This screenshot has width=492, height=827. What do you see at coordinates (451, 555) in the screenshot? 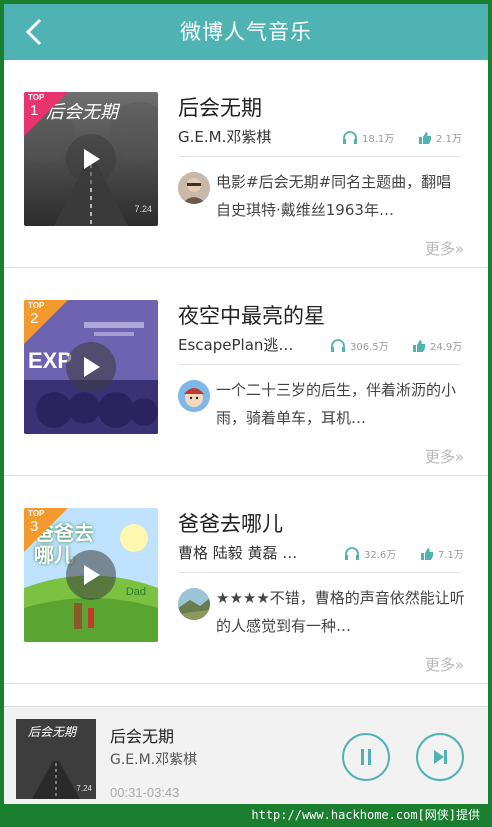
I see `like-count-value: 7.1万` at bounding box center [451, 555].